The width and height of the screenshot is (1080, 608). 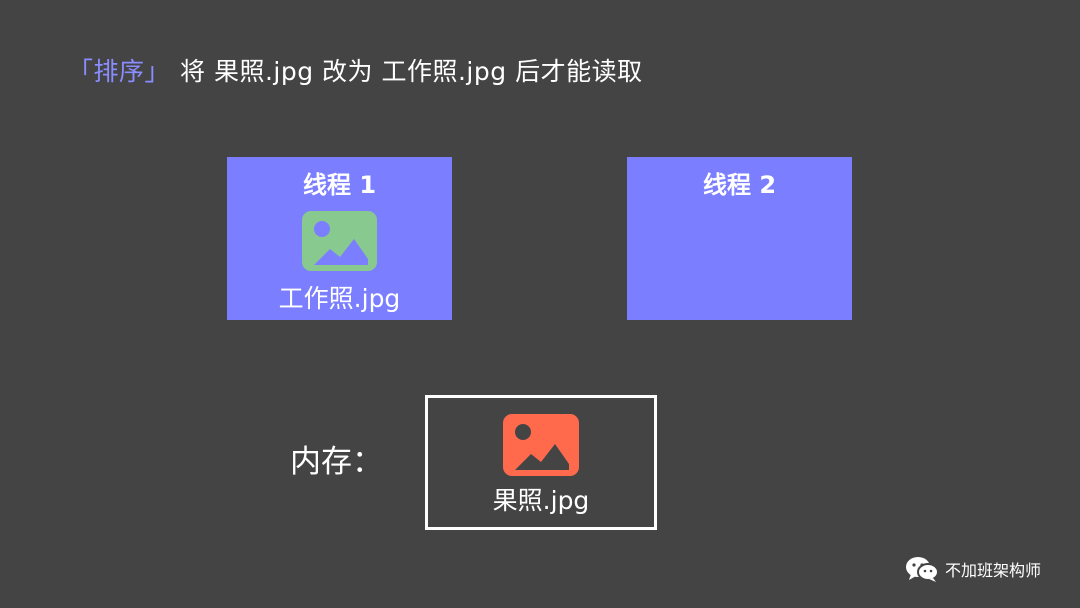 What do you see at coordinates (339, 185) in the screenshot?
I see `thread-1-title: 线程 1` at bounding box center [339, 185].